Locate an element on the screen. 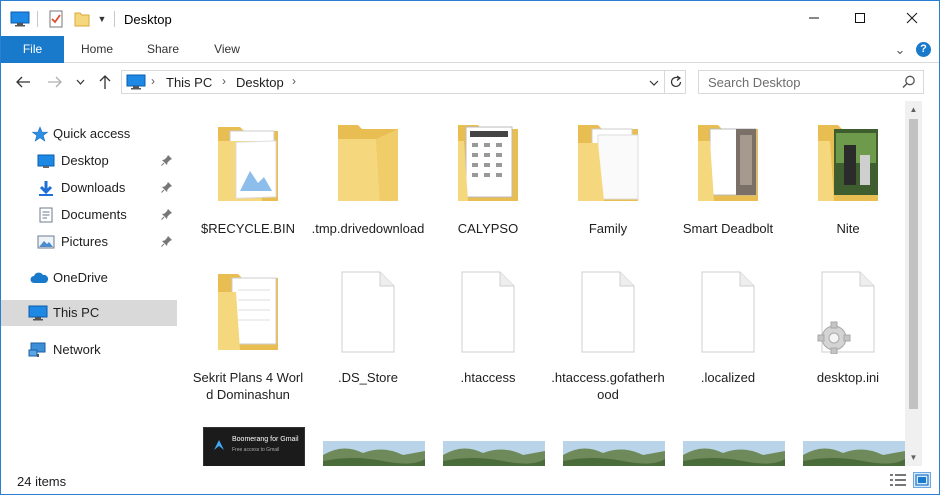 The height and width of the screenshot is (495, 940). details-view-icon is located at coordinates (898, 480).